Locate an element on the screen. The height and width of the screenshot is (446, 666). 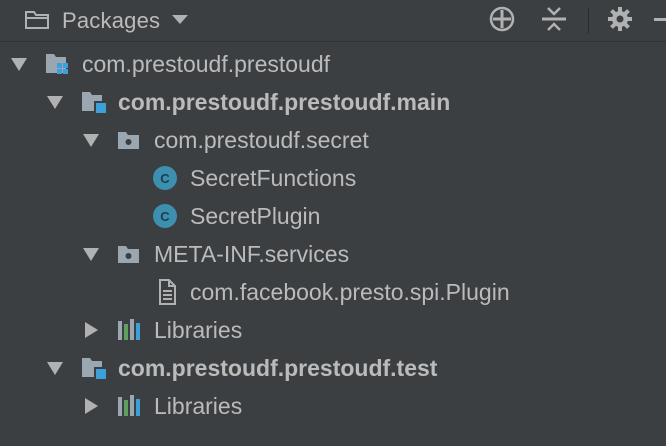
class-label: SecretPlugin is located at coordinates (255, 216).